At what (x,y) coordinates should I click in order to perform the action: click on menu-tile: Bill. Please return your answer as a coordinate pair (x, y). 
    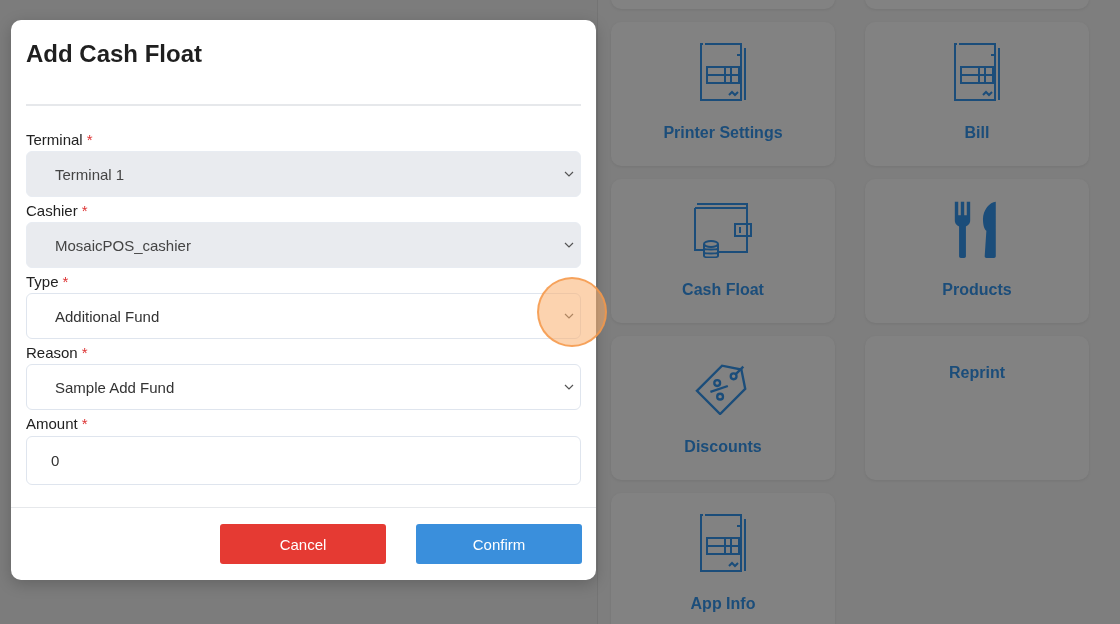
    Looking at the image, I should click on (977, 94).